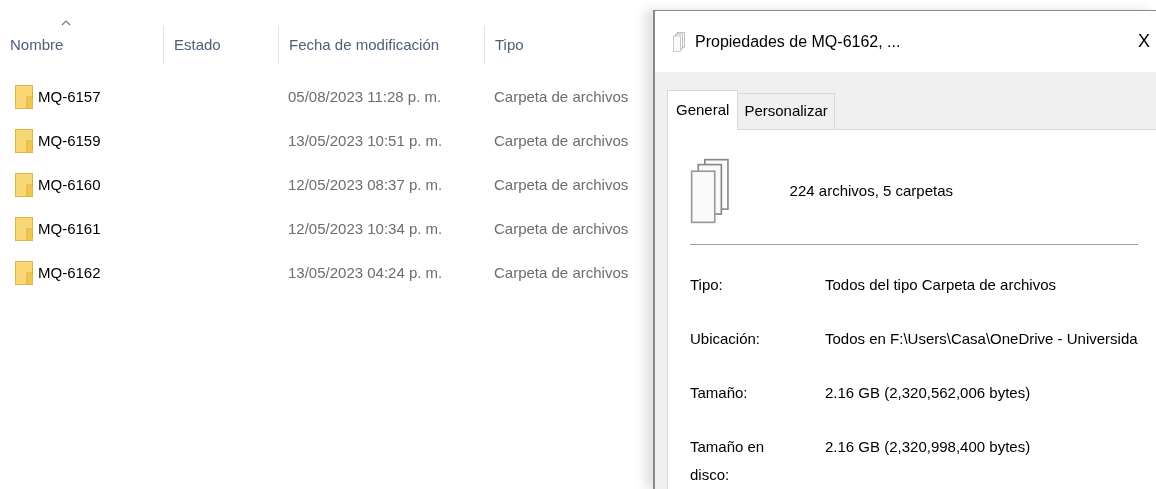  I want to click on folder-name: MQ-6162, so click(69, 273).